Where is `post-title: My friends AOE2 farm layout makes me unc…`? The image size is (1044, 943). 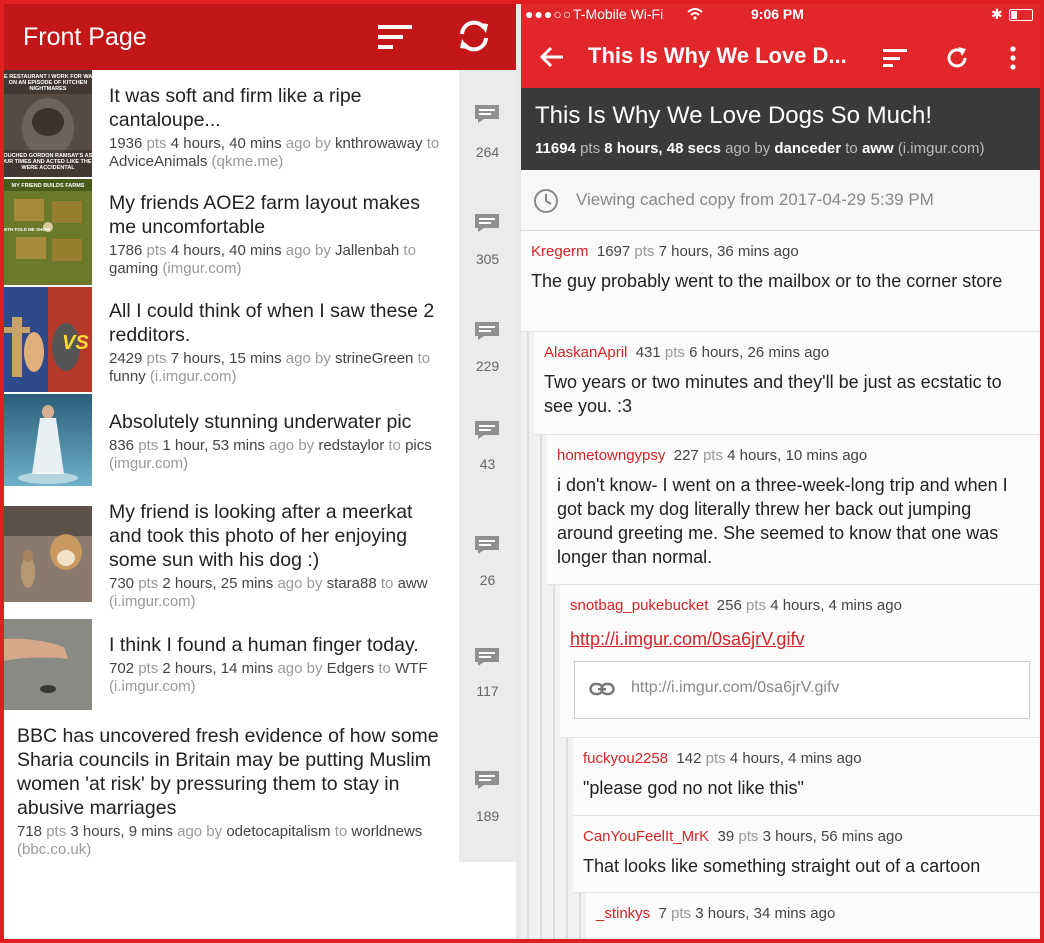 post-title: My friends AOE2 farm layout makes me unc… is located at coordinates (278, 215).